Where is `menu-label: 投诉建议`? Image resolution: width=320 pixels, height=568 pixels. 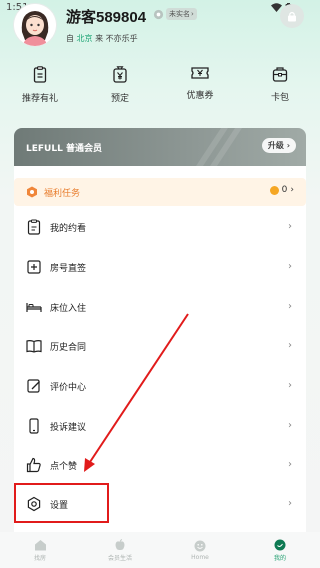 menu-label: 投诉建议 is located at coordinates (68, 428).